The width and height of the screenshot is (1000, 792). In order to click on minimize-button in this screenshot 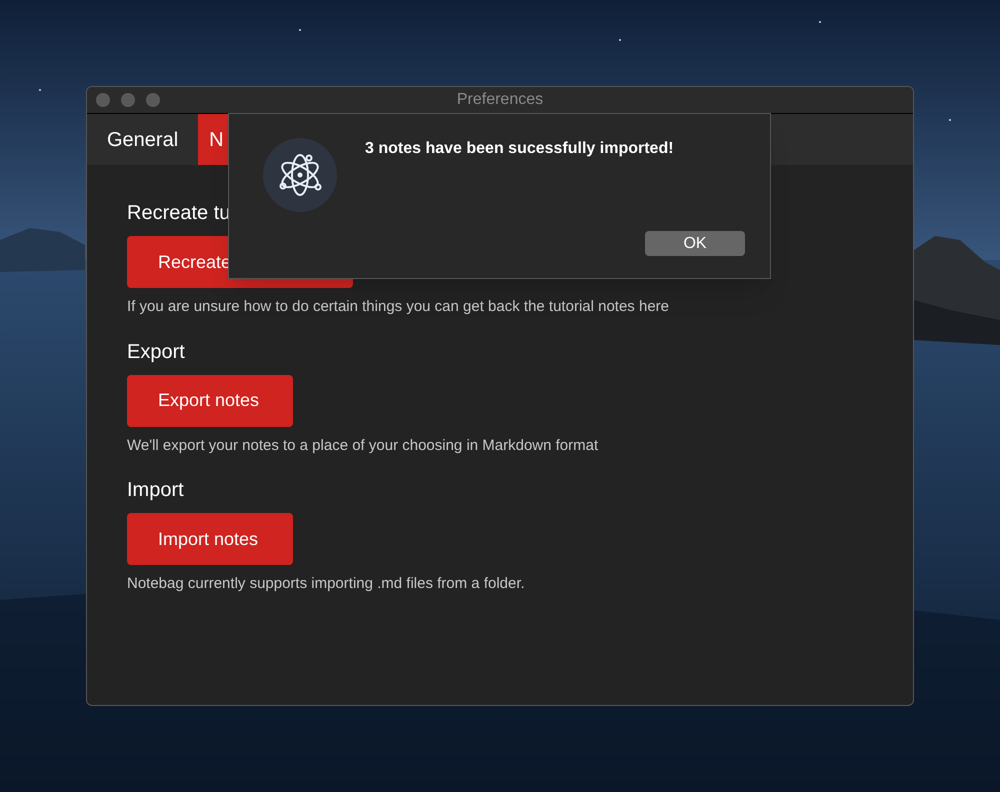, I will do `click(128, 100)`.